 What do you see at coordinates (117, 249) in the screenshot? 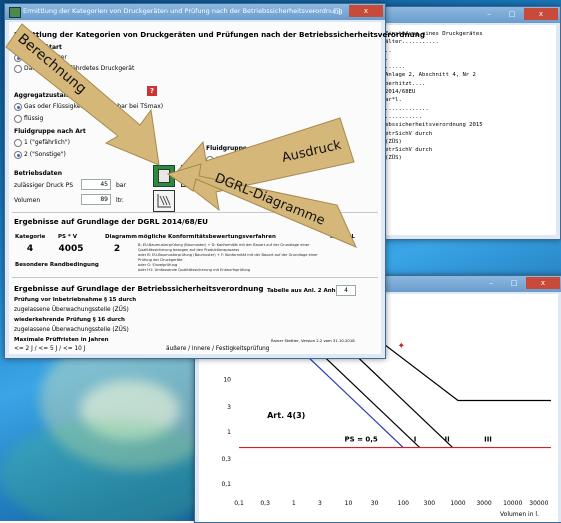
I see `diagramm-value: 2` at bounding box center [117, 249].